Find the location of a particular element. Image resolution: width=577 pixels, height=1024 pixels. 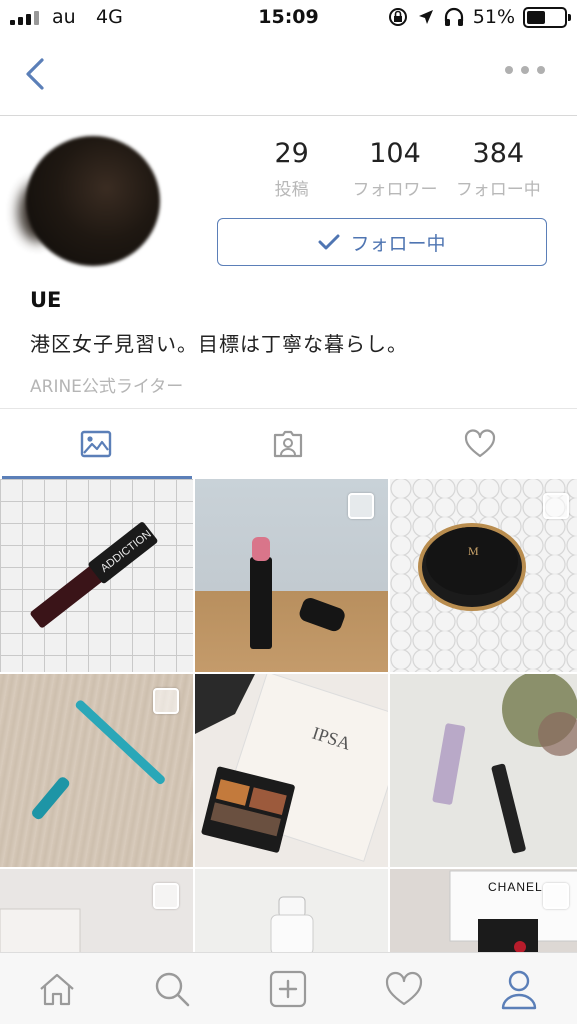

posts-label: 投稿 is located at coordinates (291, 190).